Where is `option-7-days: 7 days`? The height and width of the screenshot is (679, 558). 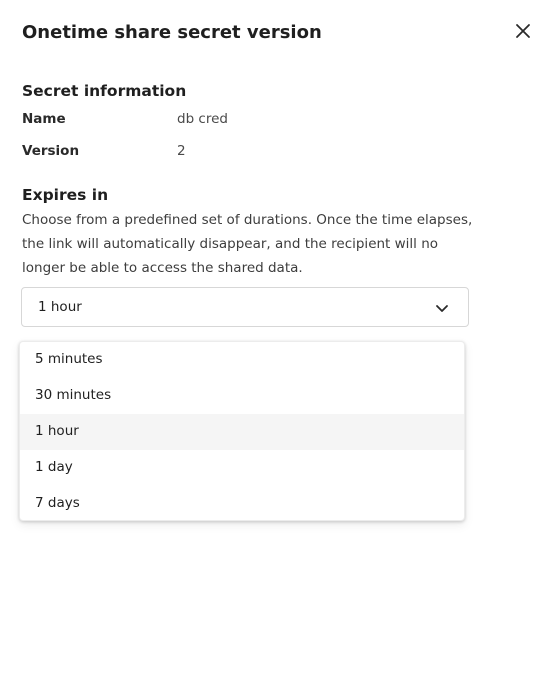 option-7-days: 7 days is located at coordinates (242, 503).